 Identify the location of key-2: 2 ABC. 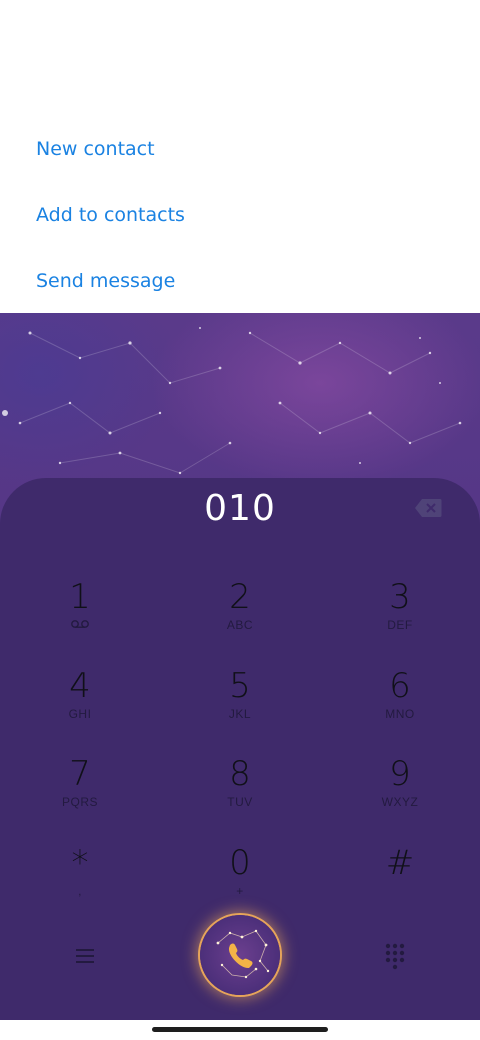
(240, 617).